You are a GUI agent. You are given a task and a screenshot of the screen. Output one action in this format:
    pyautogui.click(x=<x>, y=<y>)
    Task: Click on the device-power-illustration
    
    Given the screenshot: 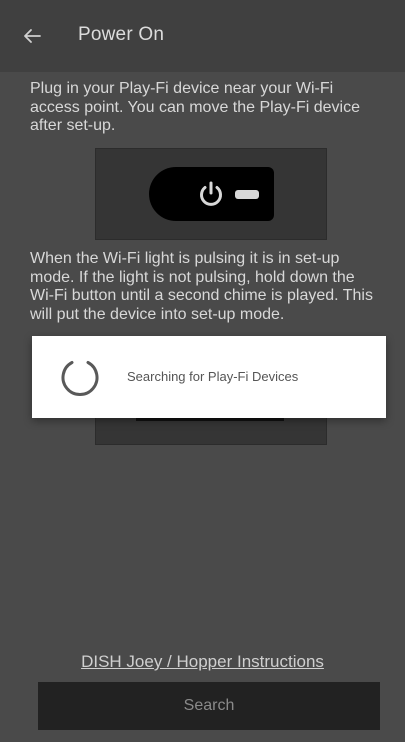 What is the action you would take?
    pyautogui.click(x=211, y=194)
    